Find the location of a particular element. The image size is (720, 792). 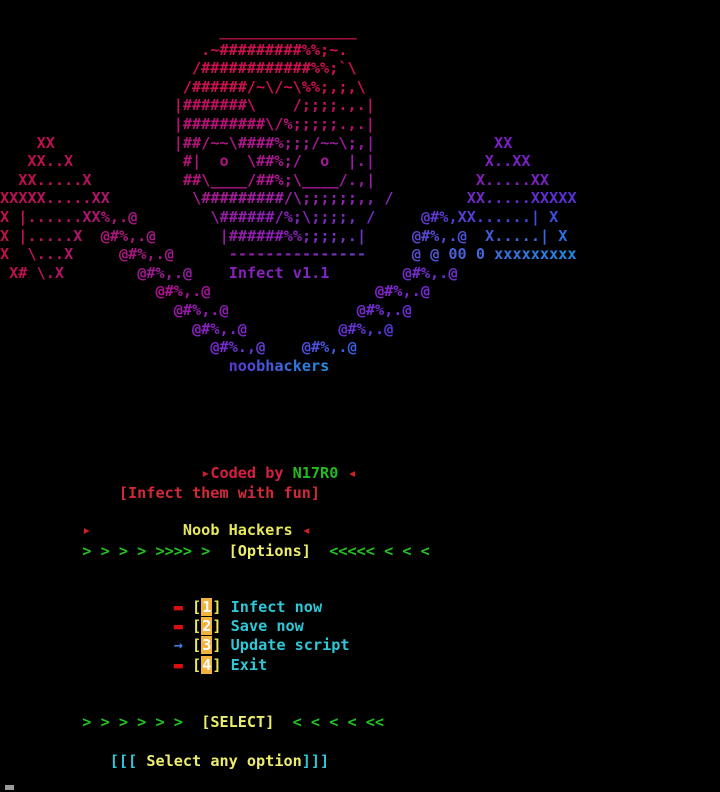

ascii-art-row: |#######\ /;;;;.,.| is located at coordinates (187, 105).